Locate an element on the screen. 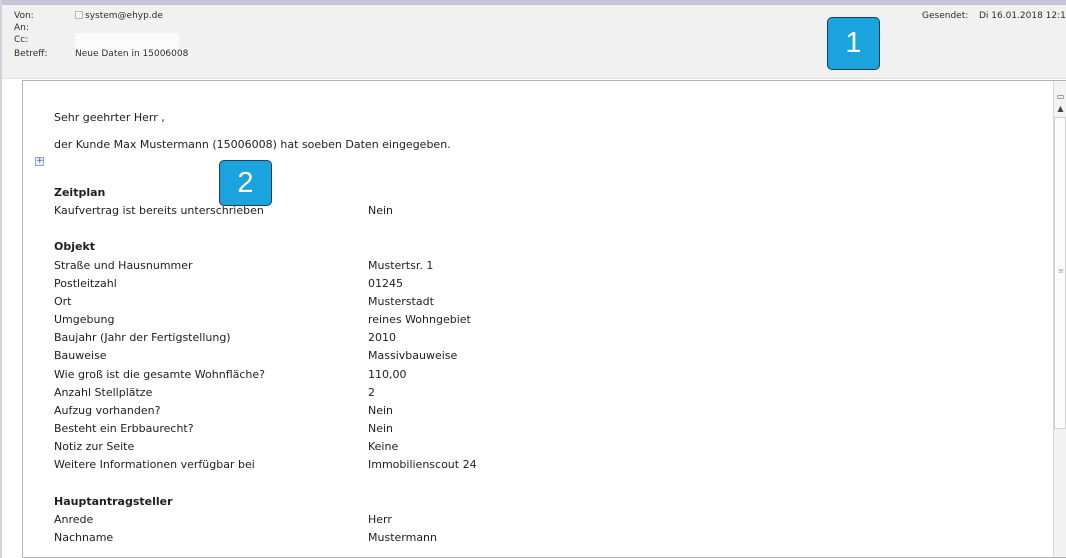 The image size is (1066, 558). field-value: 110,00 is located at coordinates (387, 374).